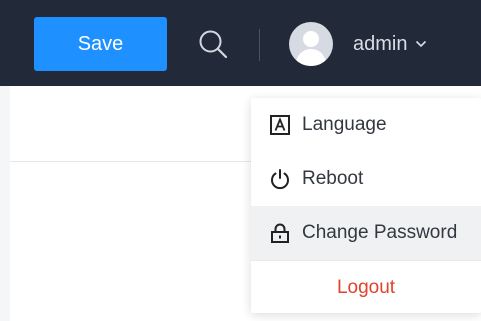 The image size is (481, 321). Describe the element at coordinates (280, 179) in the screenshot. I see `power-icon` at that location.